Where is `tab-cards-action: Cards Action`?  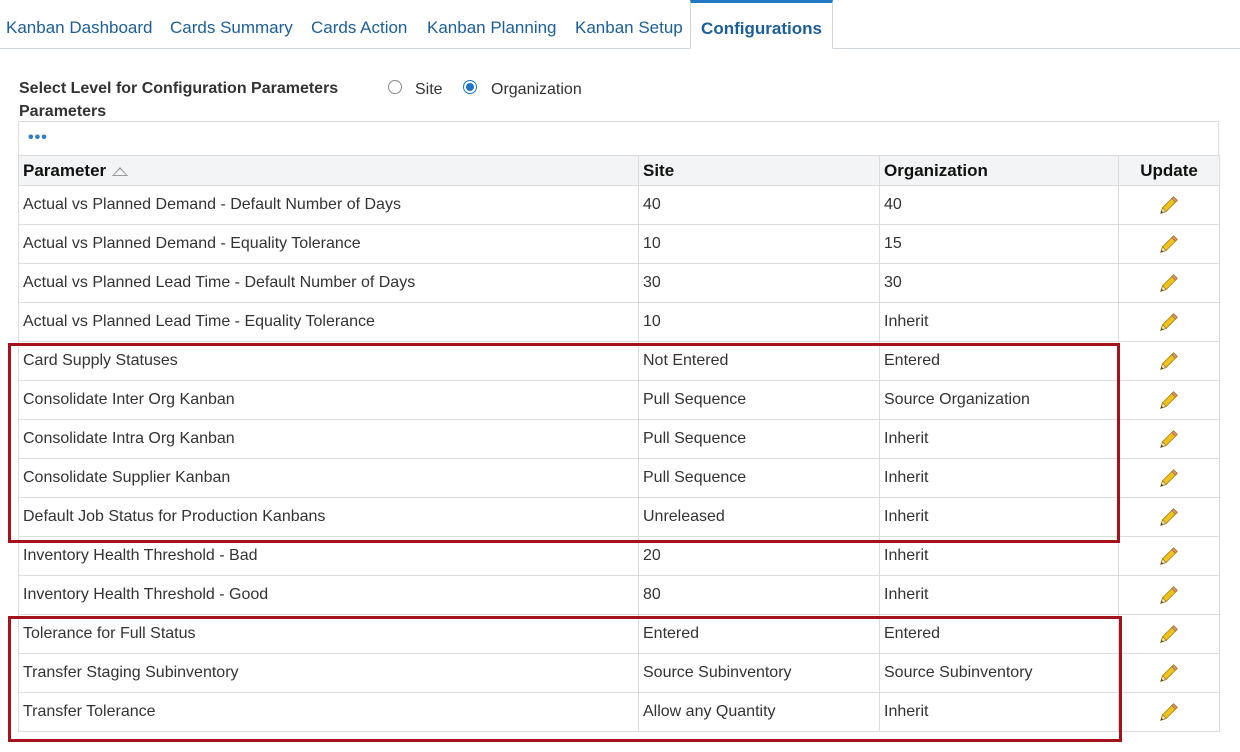 tab-cards-action: Cards Action is located at coordinates (359, 23).